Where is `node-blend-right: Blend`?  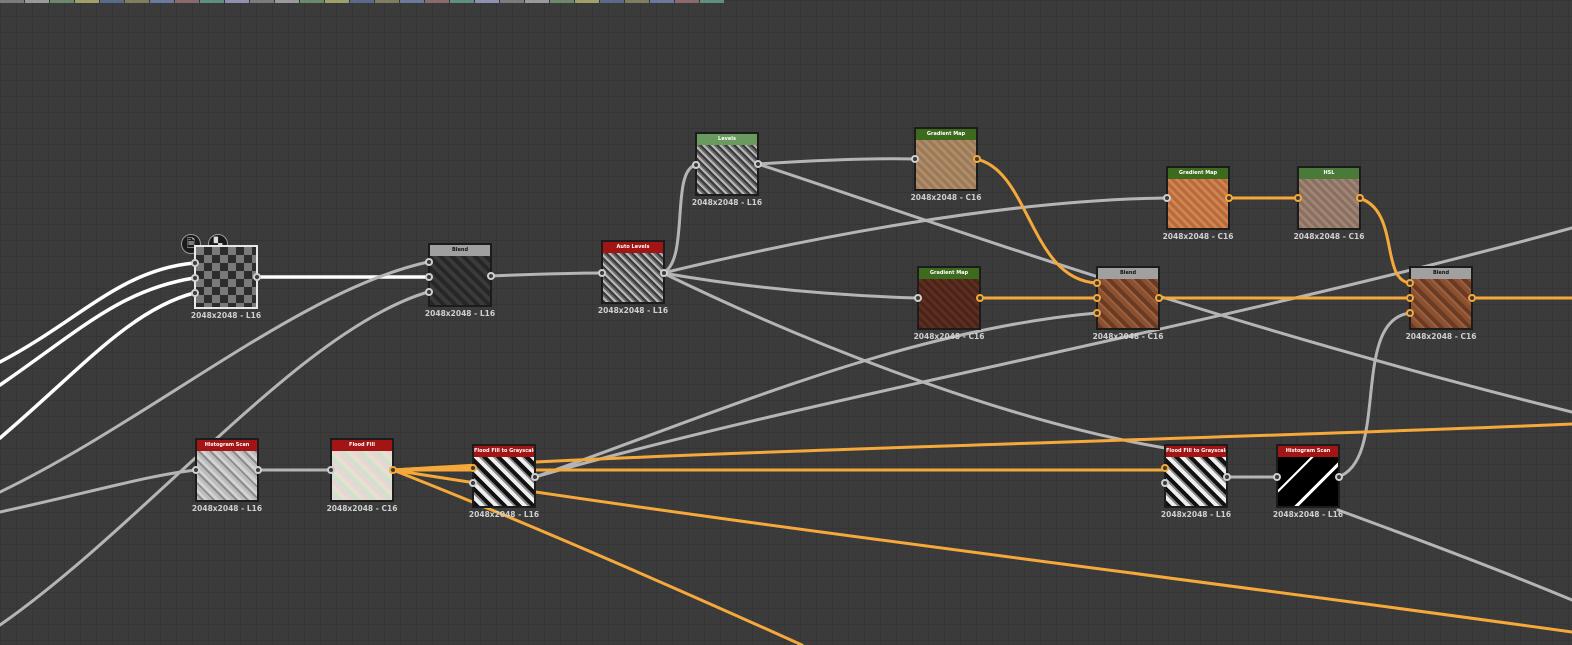
node-blend-right: Blend is located at coordinates (1441, 298).